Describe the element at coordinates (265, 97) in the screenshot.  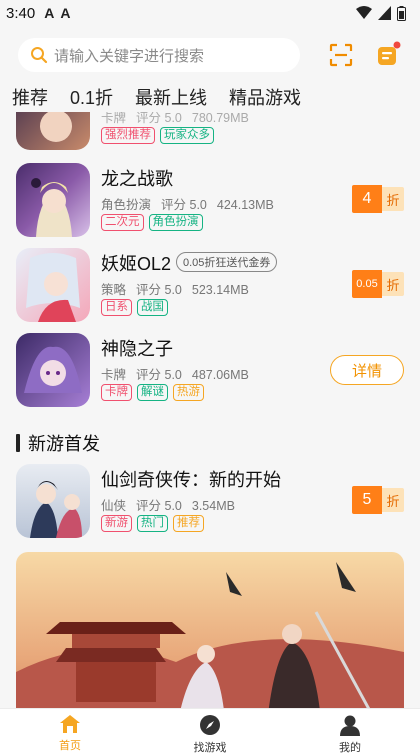
I see `tab-featured: 精品游戏` at that location.